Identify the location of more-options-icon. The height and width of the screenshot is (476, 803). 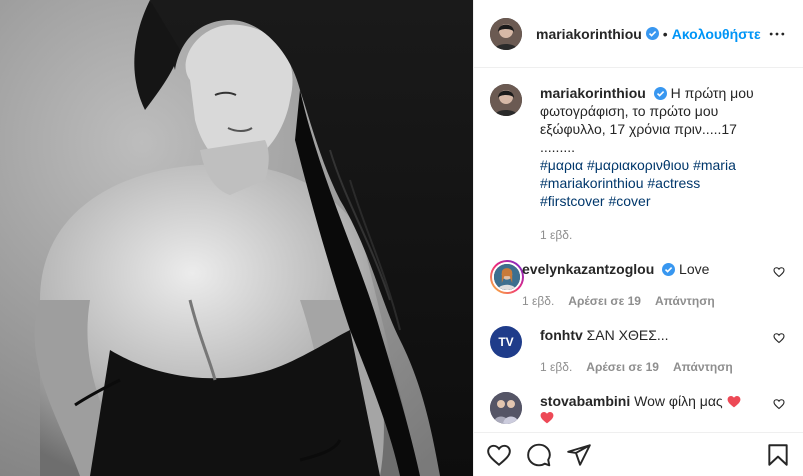
(777, 34).